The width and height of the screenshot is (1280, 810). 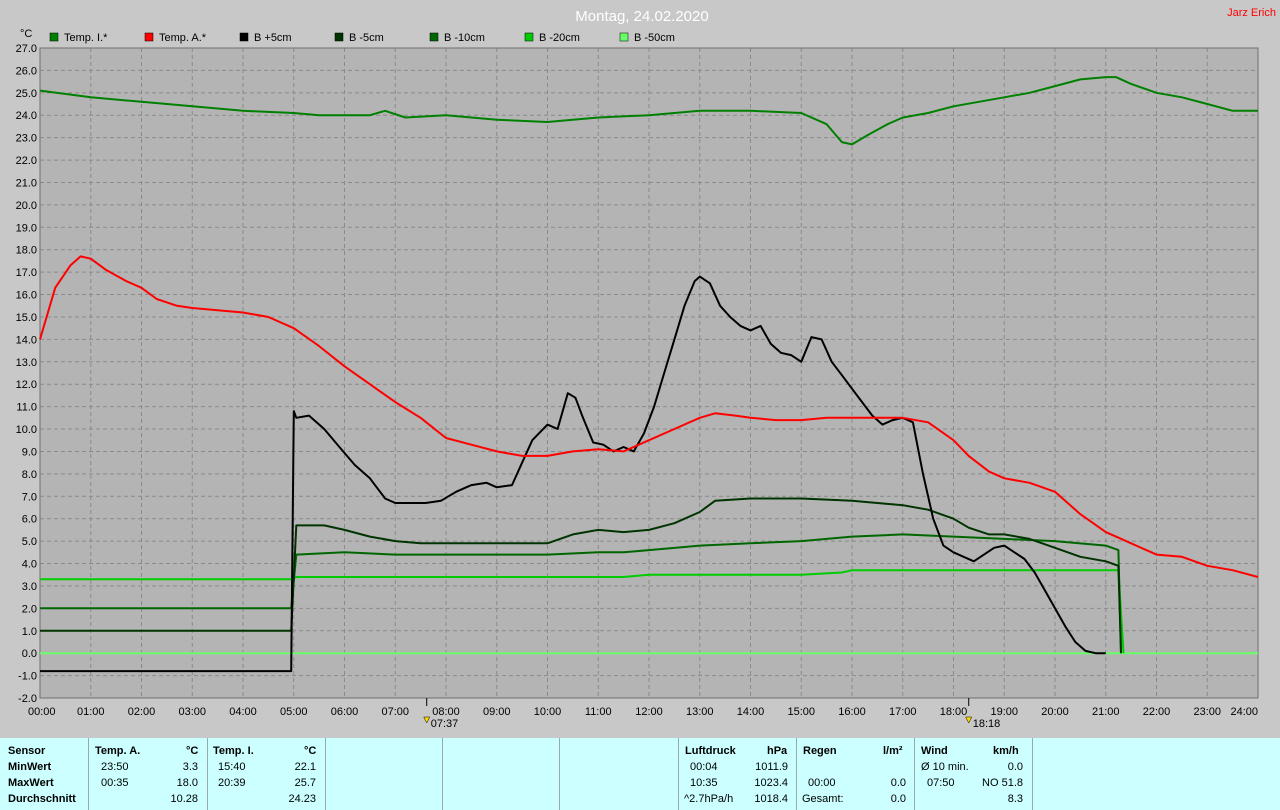 I want to click on pressure-max-time: 10:35, so click(x=704, y=783).